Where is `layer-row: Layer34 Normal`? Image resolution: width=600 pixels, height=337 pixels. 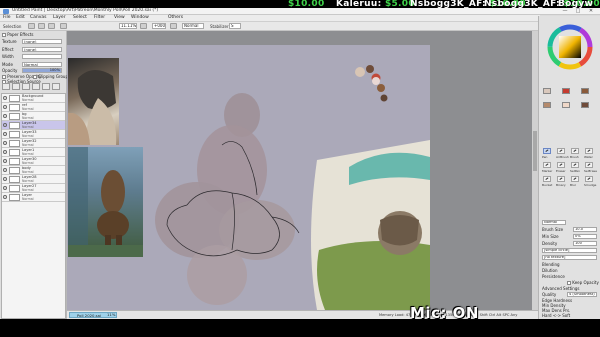
layer-row: Layer34 Normal is located at coordinates (33, 125).